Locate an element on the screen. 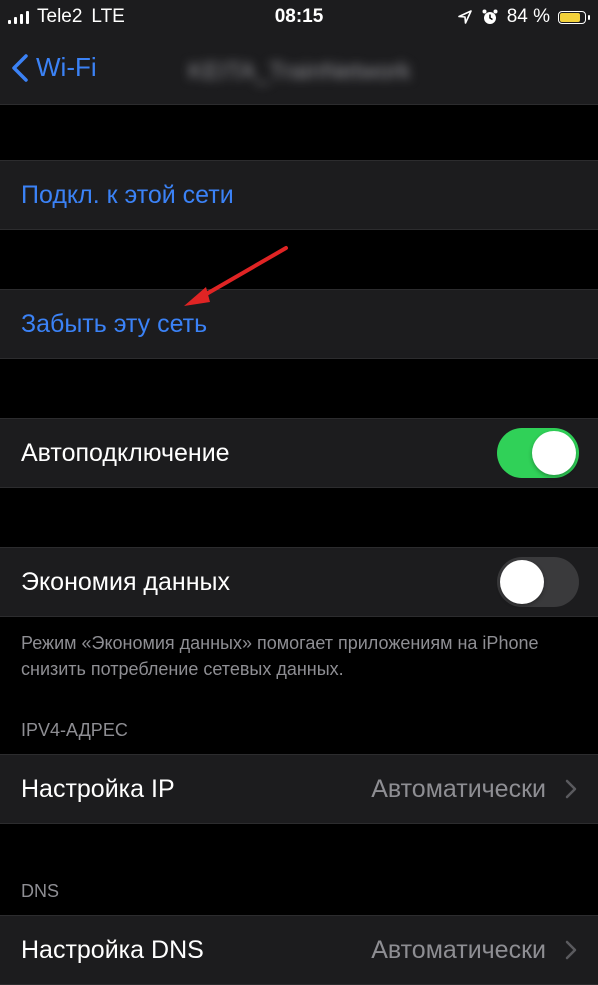 Image resolution: width=598 pixels, height=985 pixels. battery-percent: 84 % is located at coordinates (528, 16).